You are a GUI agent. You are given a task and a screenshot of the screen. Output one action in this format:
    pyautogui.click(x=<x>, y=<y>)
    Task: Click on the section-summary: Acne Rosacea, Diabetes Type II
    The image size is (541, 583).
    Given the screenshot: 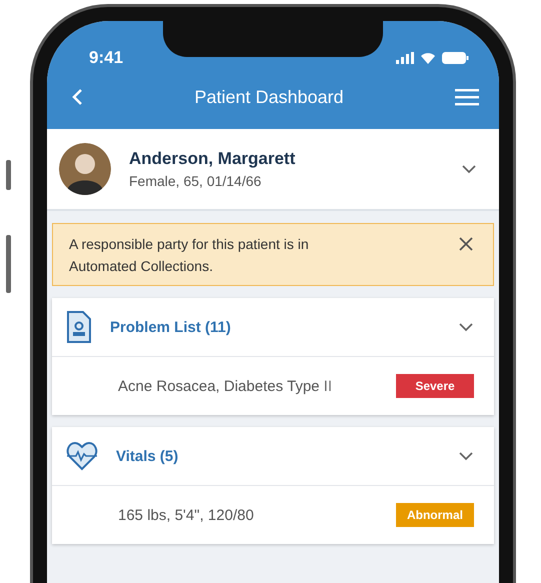 What is the action you would take?
    pyautogui.click(x=226, y=386)
    